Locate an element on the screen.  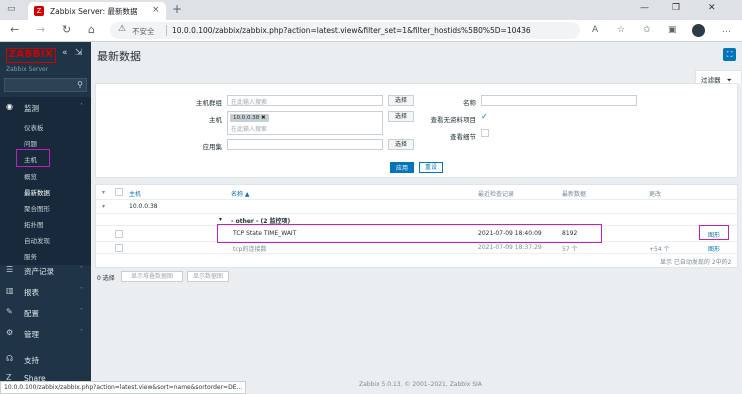
hosts-input: 10.0.0.38 ✖ 在此输入搜索 is located at coordinates (305, 123).